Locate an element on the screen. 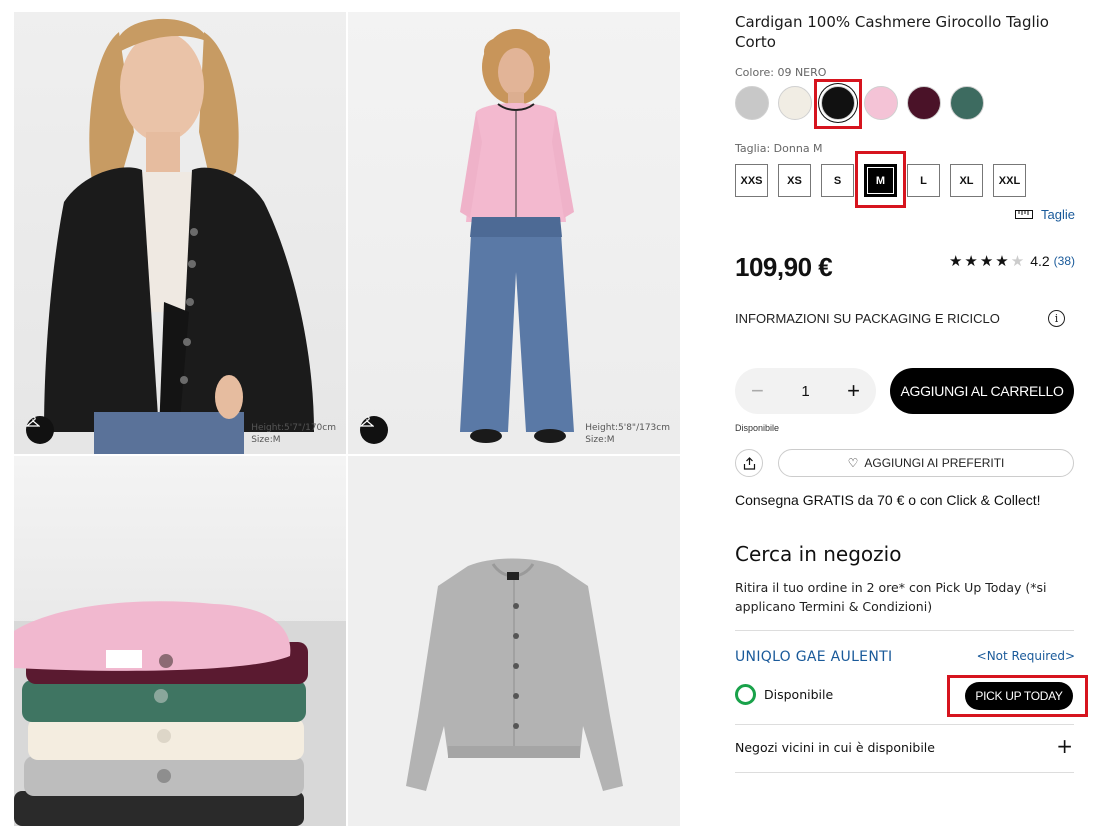  availability-text: Disponibile is located at coordinates (757, 428).